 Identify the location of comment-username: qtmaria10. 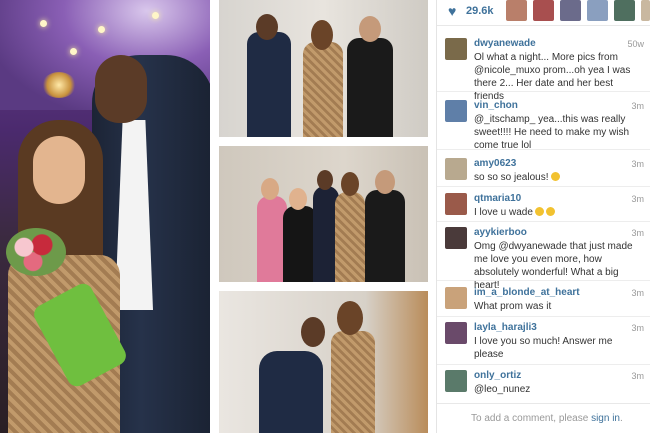
(497, 198).